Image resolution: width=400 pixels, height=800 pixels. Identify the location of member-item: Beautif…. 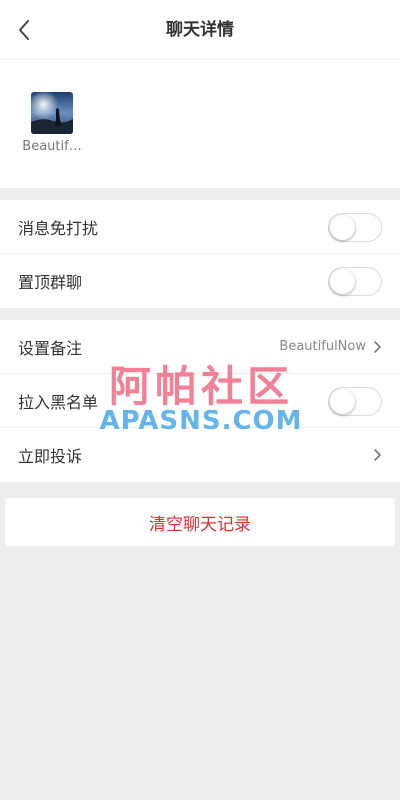
(52, 123).